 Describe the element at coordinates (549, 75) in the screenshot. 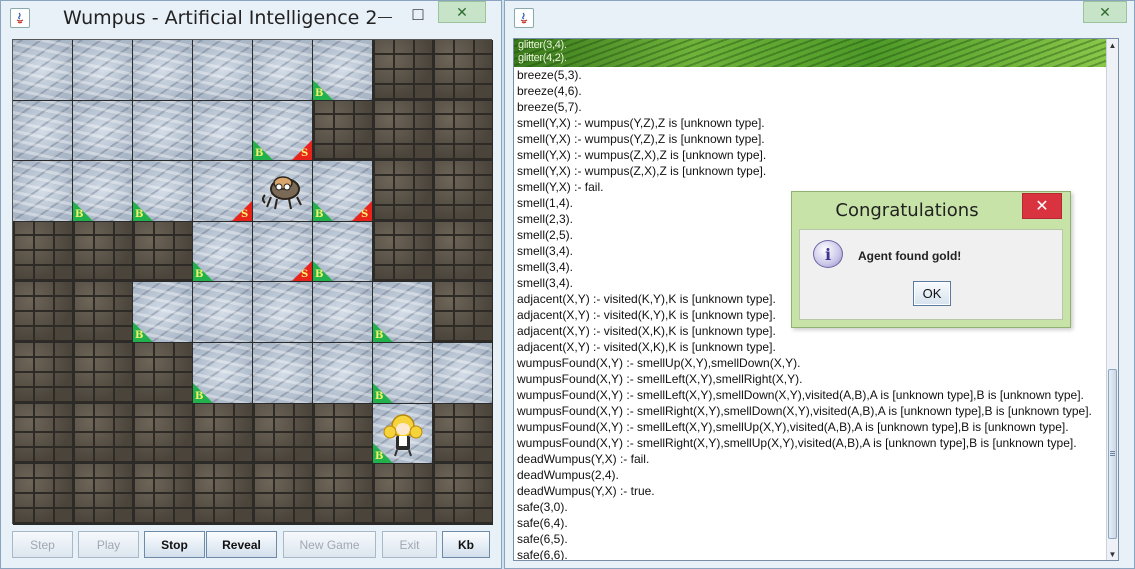

I see `kb-line: breeze(5,3).` at that location.